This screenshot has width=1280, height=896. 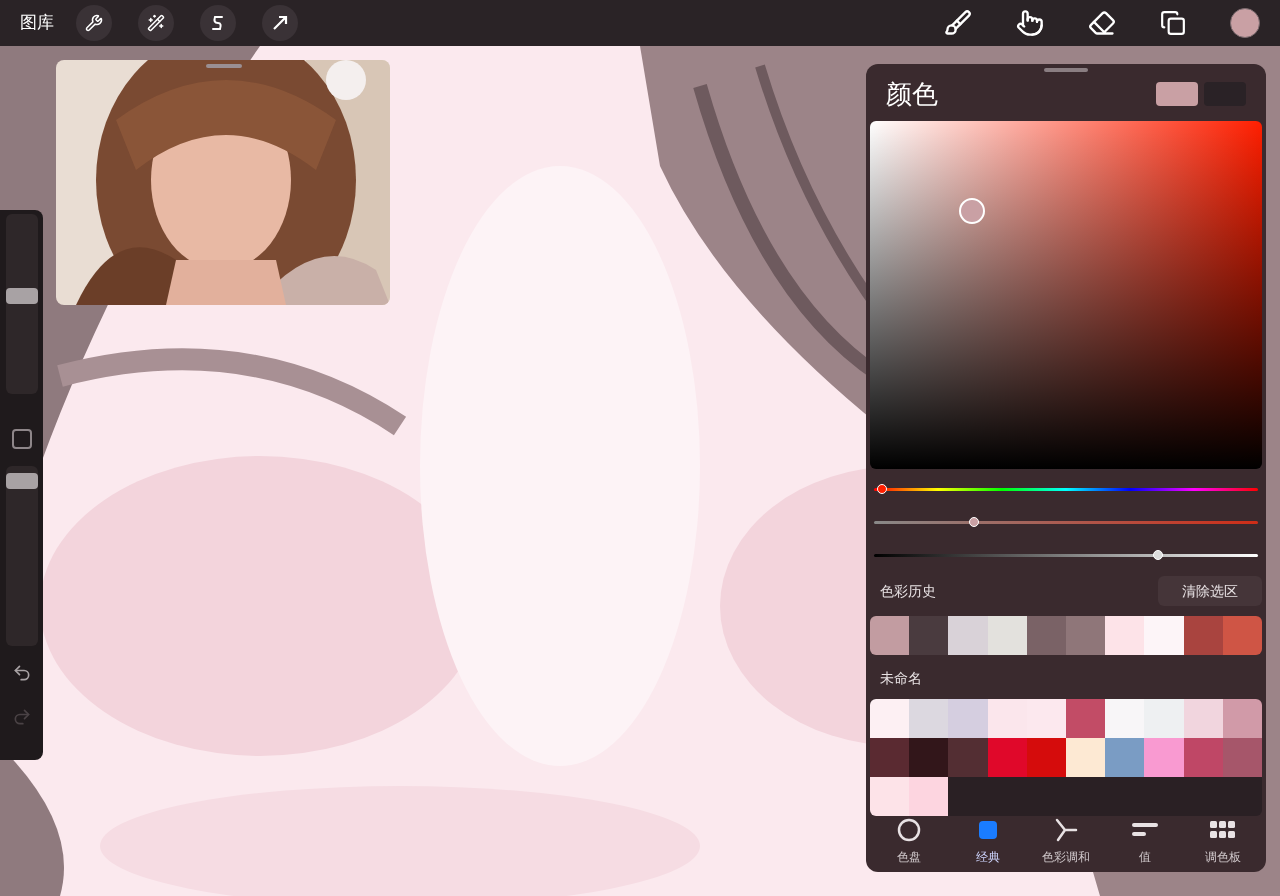 I want to click on finger-icon, so click(x=1030, y=23).